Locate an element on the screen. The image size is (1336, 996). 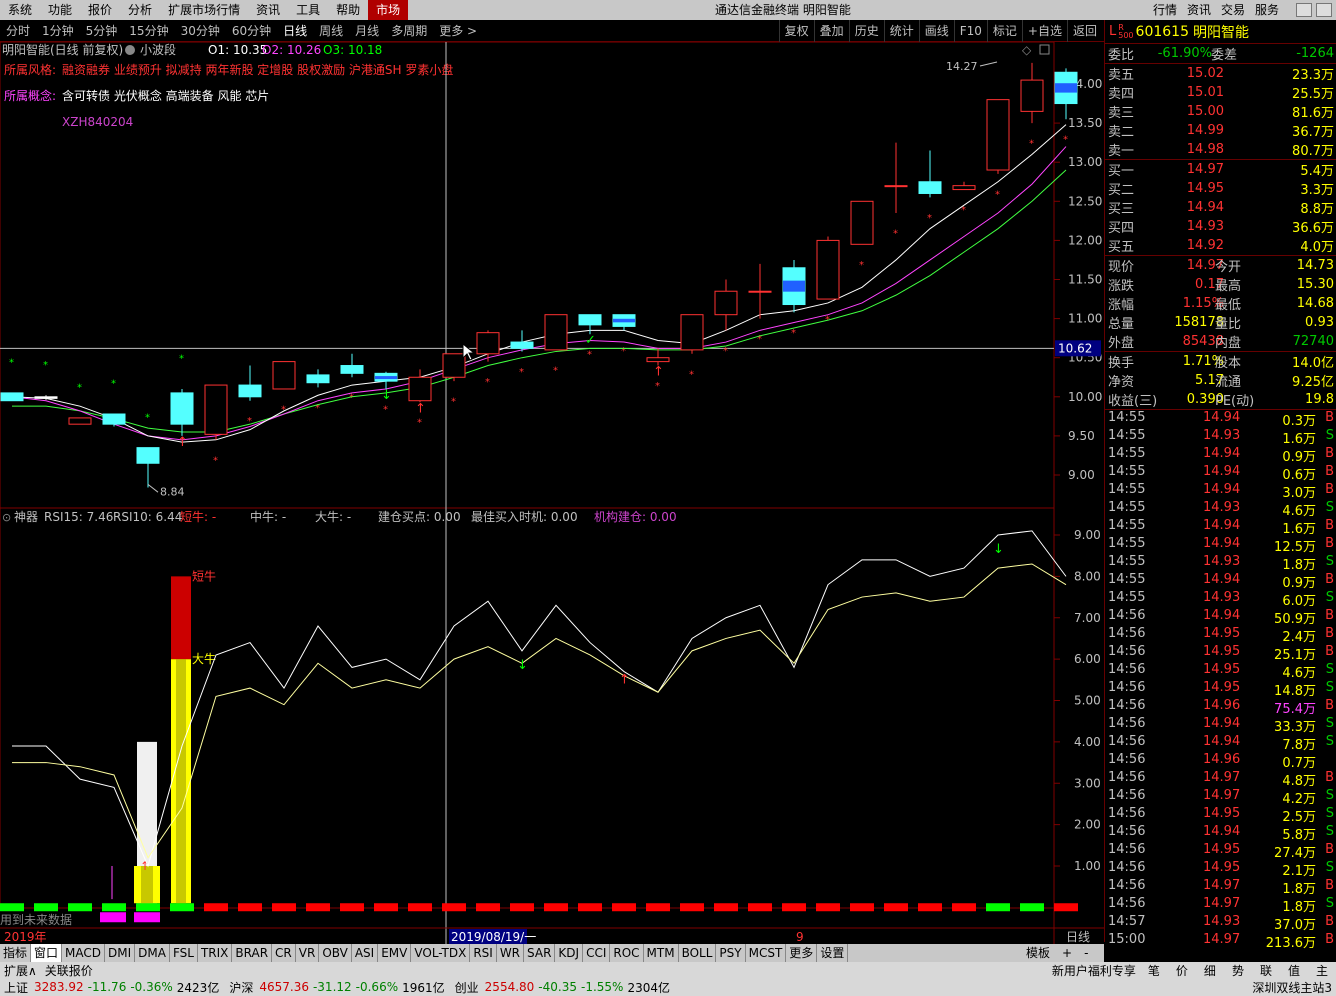
tool-button: 叠加 is located at coordinates (831, 31).